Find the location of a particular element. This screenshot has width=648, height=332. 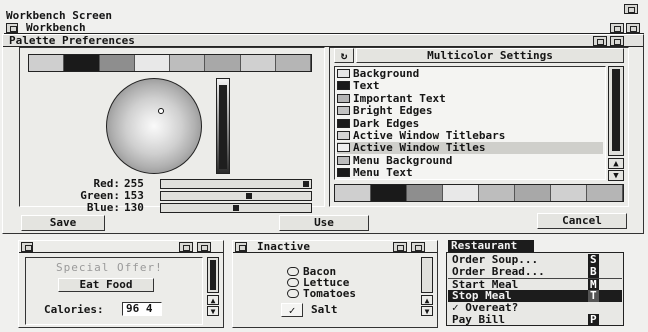

restaurant-menu-label: Restaurant is located at coordinates (484, 245).